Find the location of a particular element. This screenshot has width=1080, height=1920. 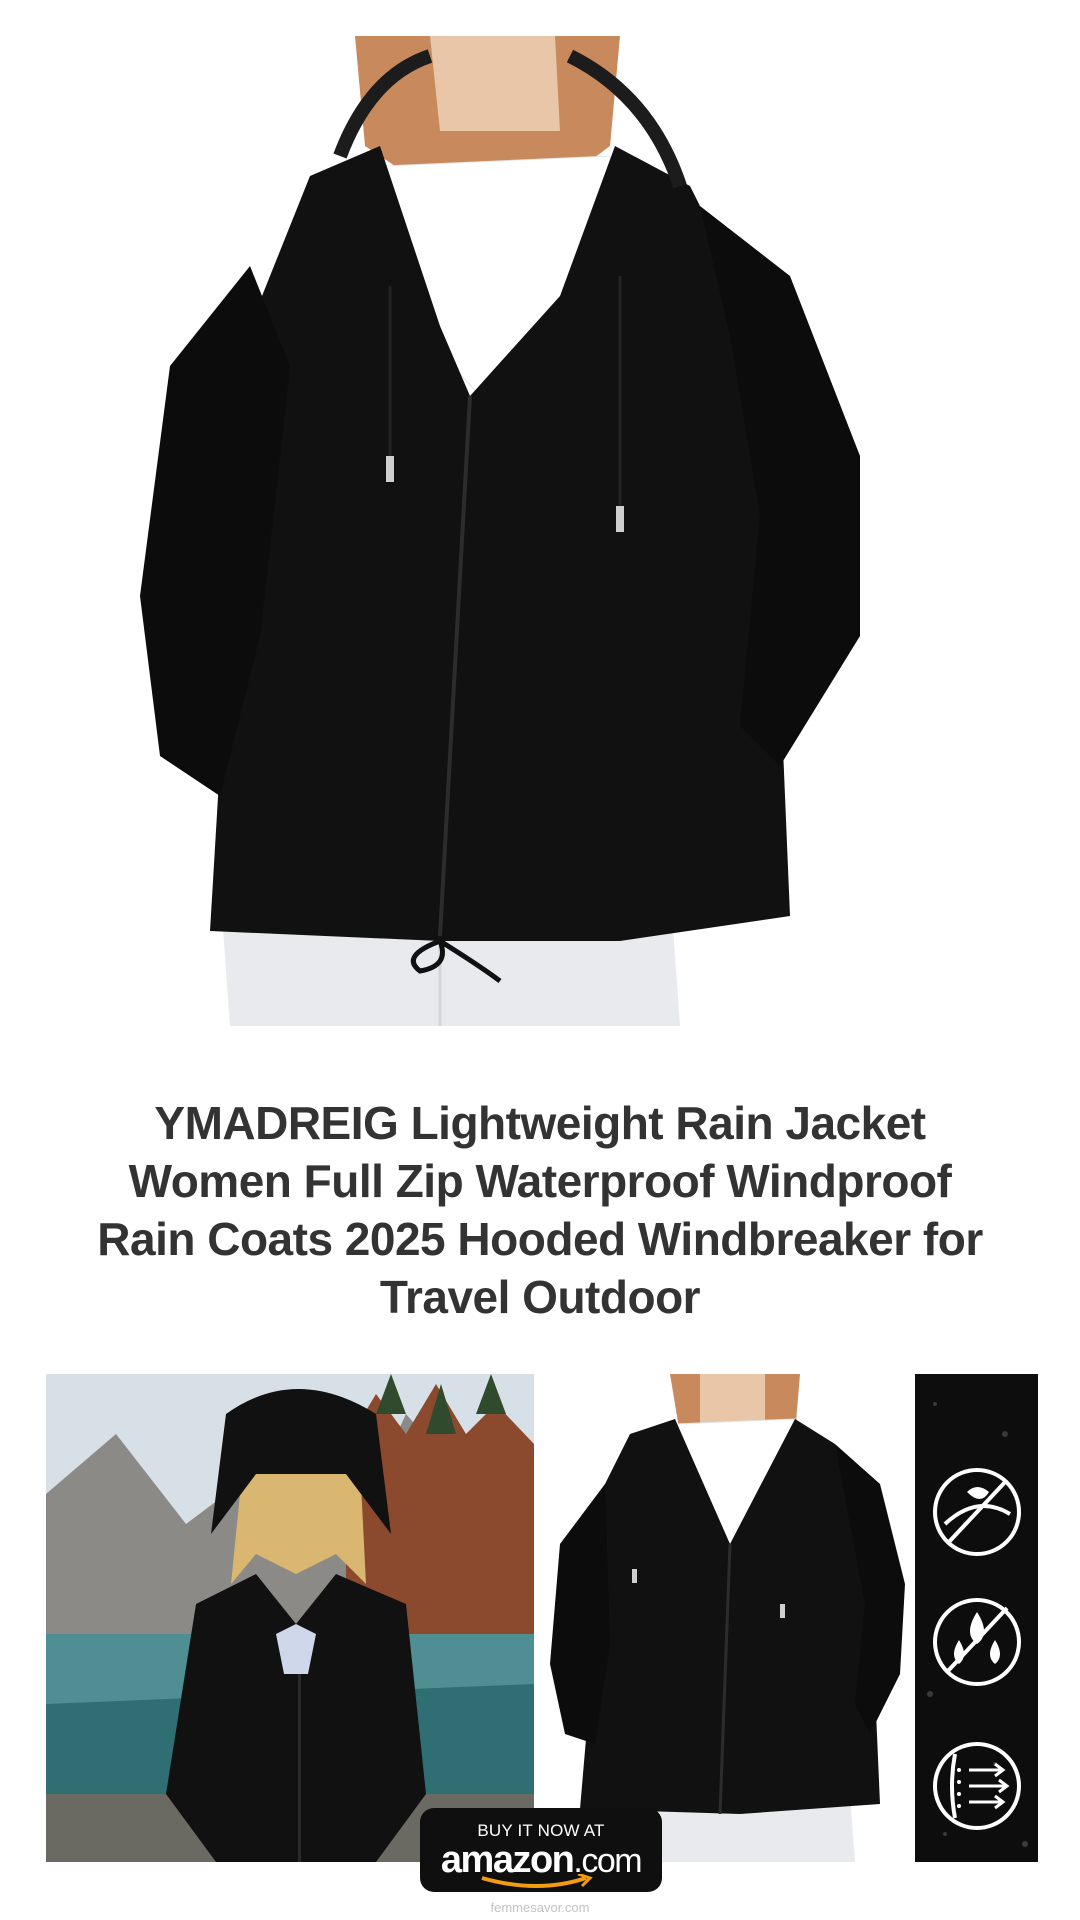

cta-label: BUY IT NOW AT is located at coordinates (541, 1830).